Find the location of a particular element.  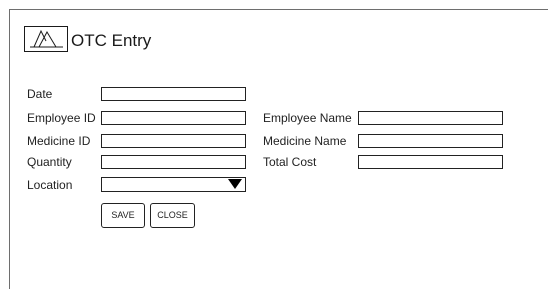

close-button: CLOSE is located at coordinates (172, 215).